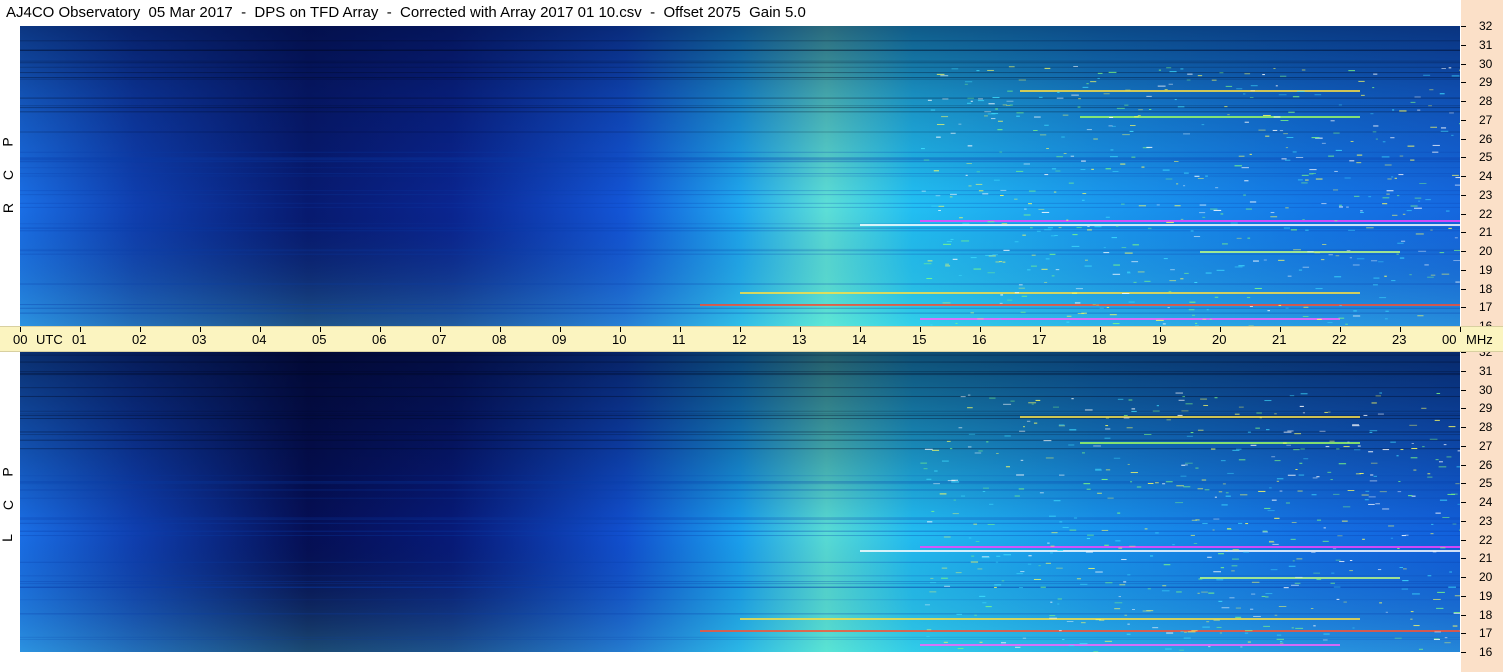 The image size is (1503, 672). I want to click on time-tick-label: 14, so click(859, 339).